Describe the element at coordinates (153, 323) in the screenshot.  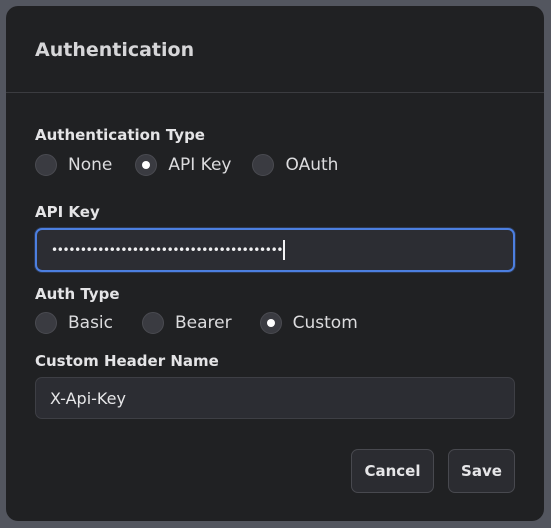
I see `radio-bearer` at that location.